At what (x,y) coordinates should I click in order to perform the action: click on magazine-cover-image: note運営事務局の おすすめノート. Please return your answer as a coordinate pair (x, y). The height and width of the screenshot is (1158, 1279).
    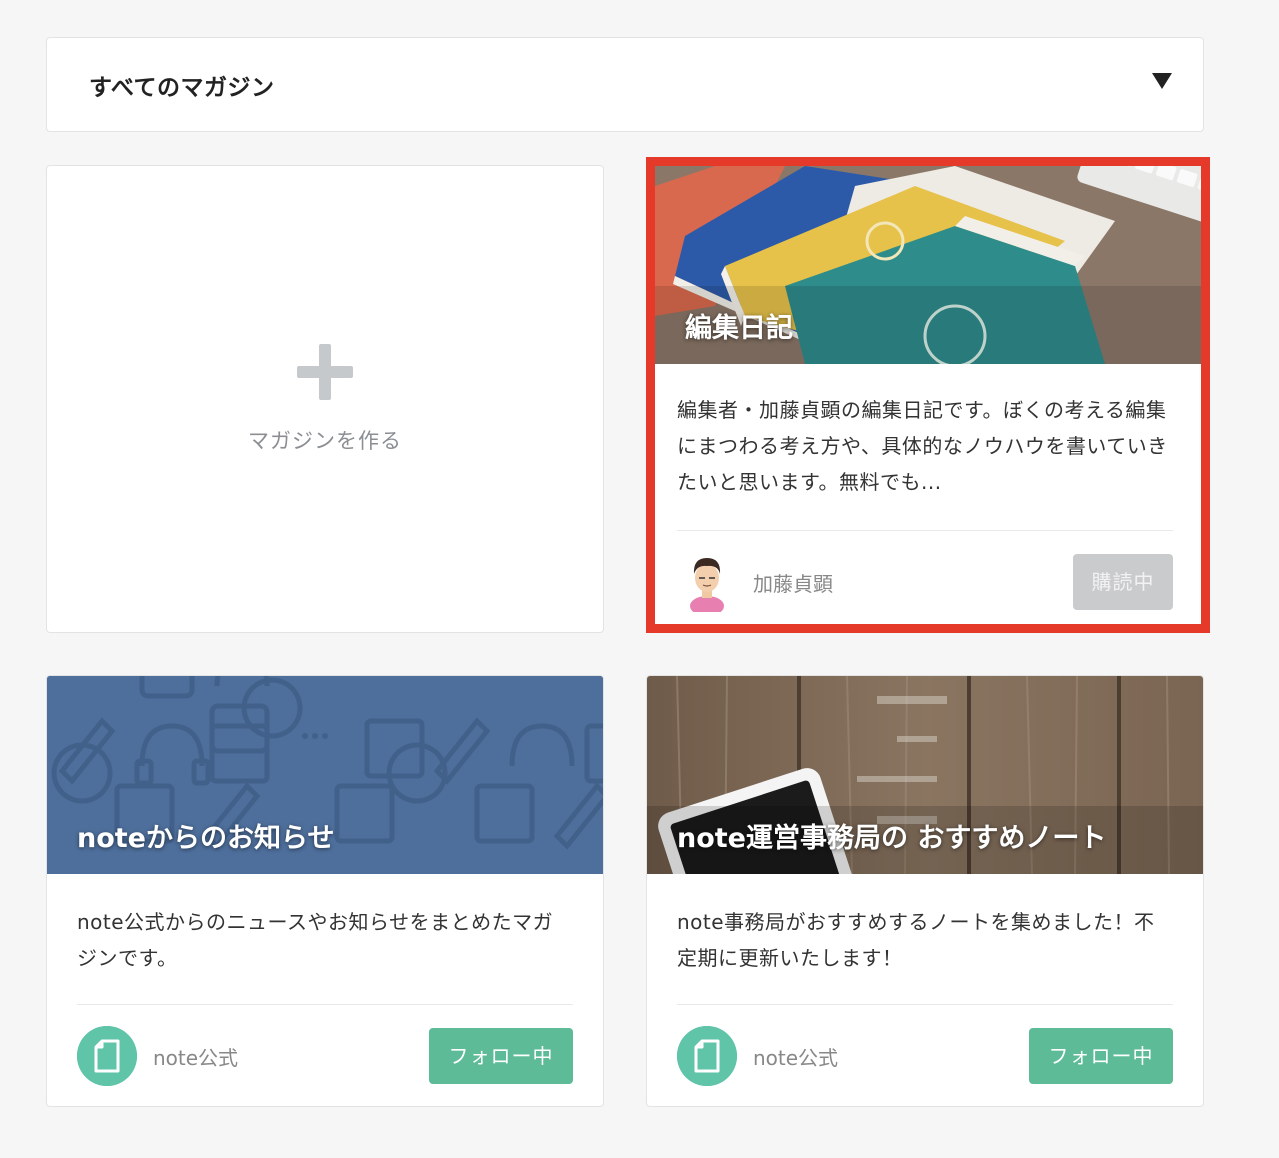
    Looking at the image, I should click on (925, 775).